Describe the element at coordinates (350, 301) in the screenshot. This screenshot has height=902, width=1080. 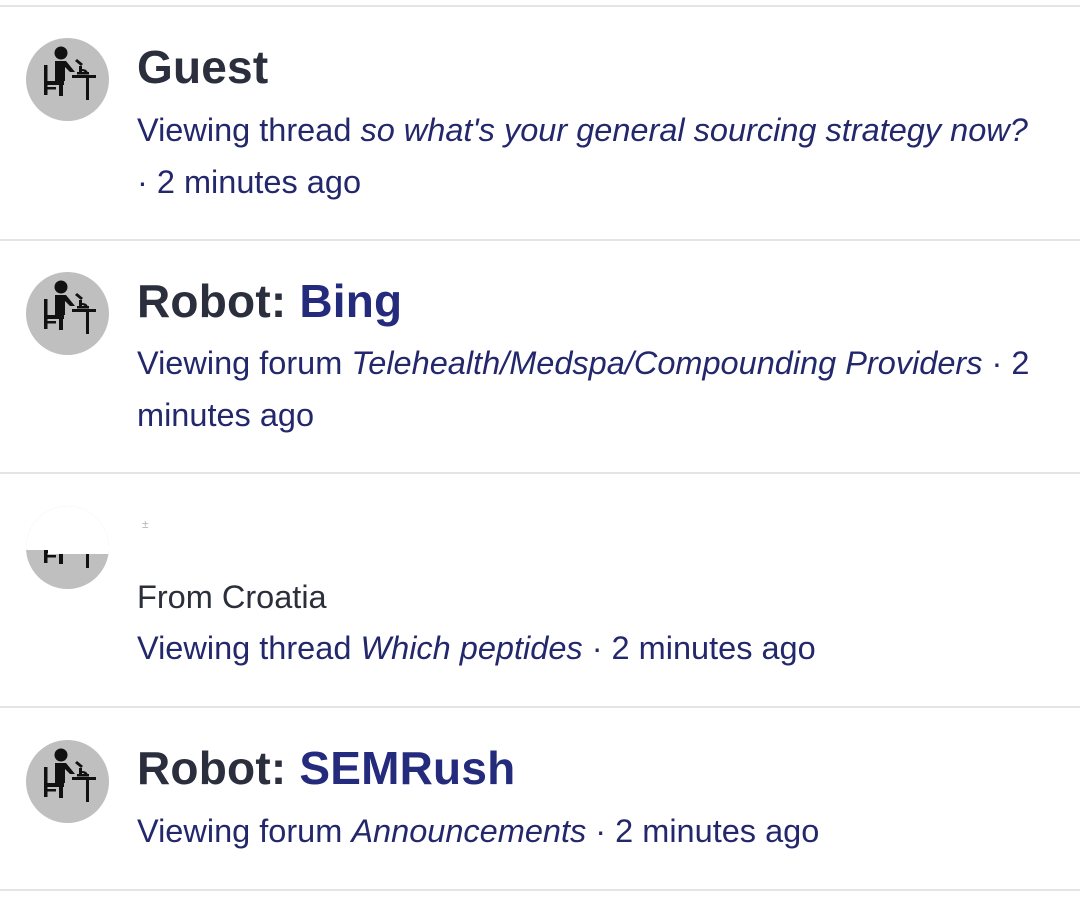
I see `robot-name-link: Bing` at that location.